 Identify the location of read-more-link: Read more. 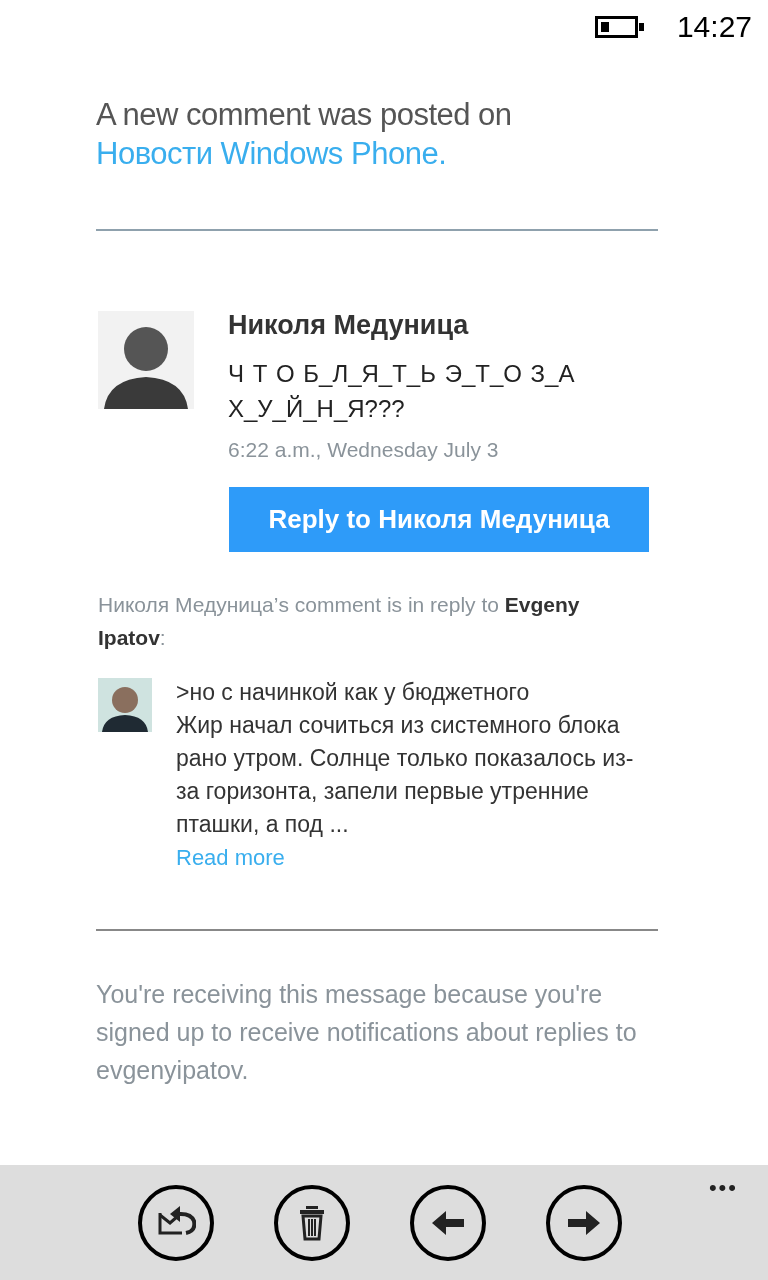
(230, 857).